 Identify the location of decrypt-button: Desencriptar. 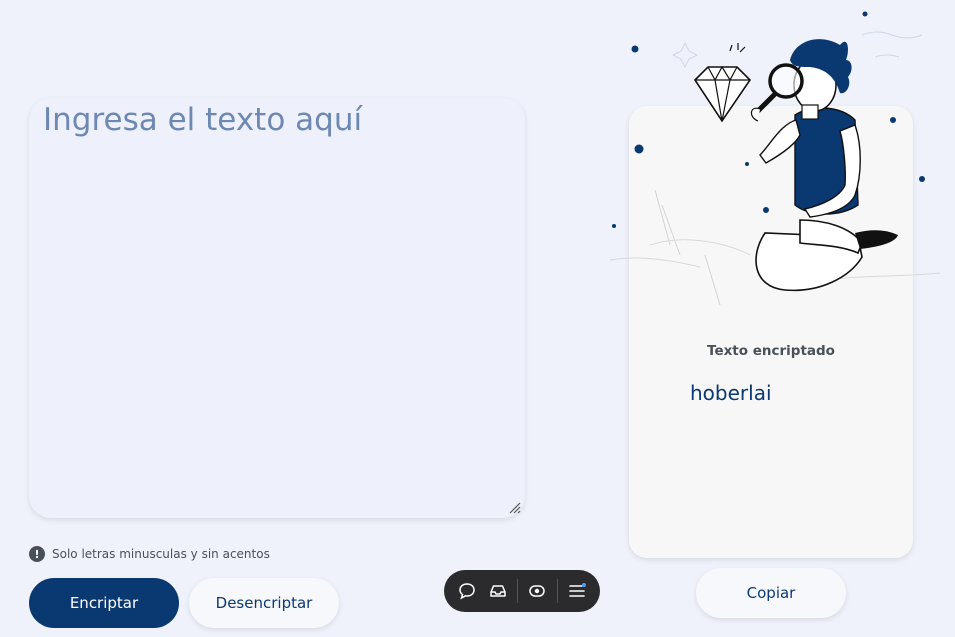
(264, 603).